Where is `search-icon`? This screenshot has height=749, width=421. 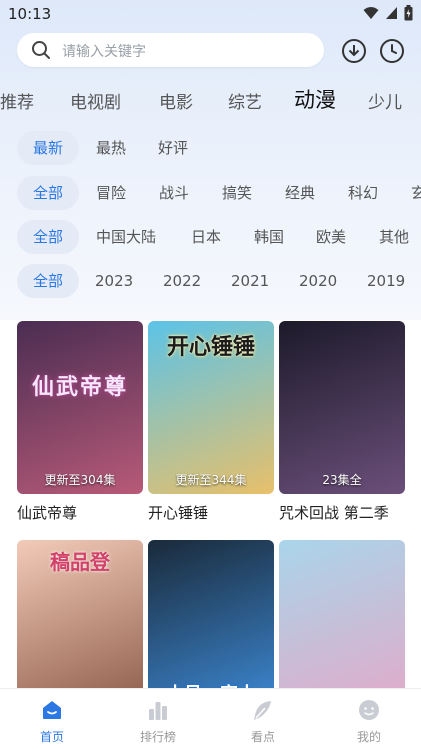
search-icon is located at coordinates (41, 50).